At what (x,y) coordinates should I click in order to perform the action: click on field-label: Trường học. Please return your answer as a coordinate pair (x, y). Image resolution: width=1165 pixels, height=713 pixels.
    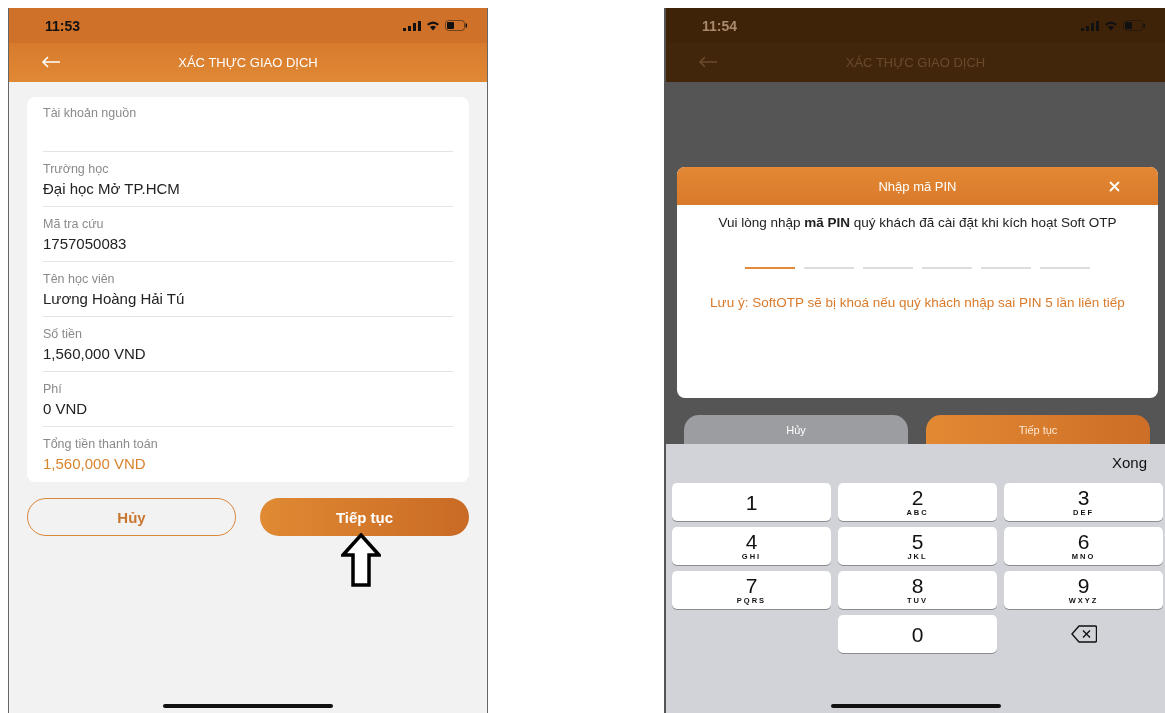
    Looking at the image, I should click on (76, 168).